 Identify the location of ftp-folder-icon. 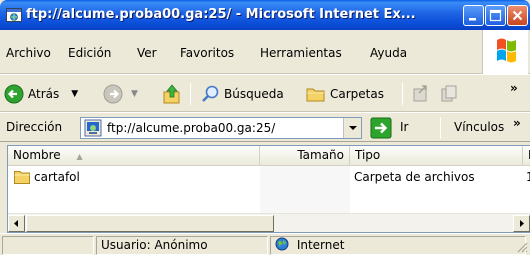
(14, 15).